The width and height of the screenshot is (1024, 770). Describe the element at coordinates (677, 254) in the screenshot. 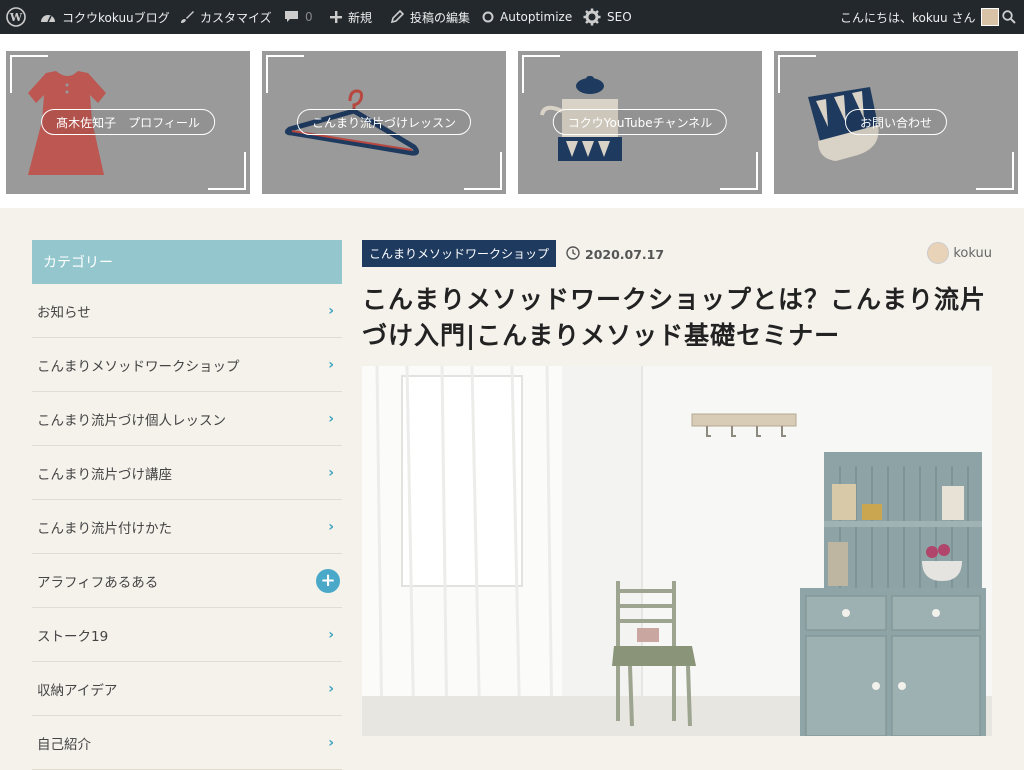

I see `article-meta: こんまりメソッドワークショップ 2020.07.17 kokuu` at that location.